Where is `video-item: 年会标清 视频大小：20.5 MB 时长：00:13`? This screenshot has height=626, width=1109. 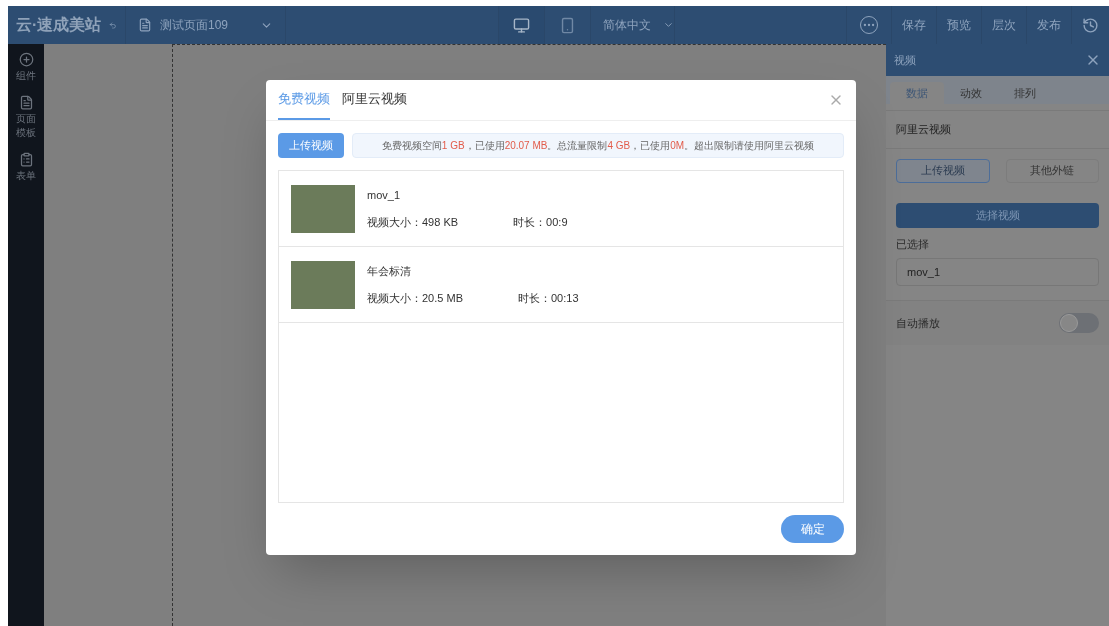
video-item: 年会标清 视频大小：20.5 MB 时长：00:13 is located at coordinates (561, 285).